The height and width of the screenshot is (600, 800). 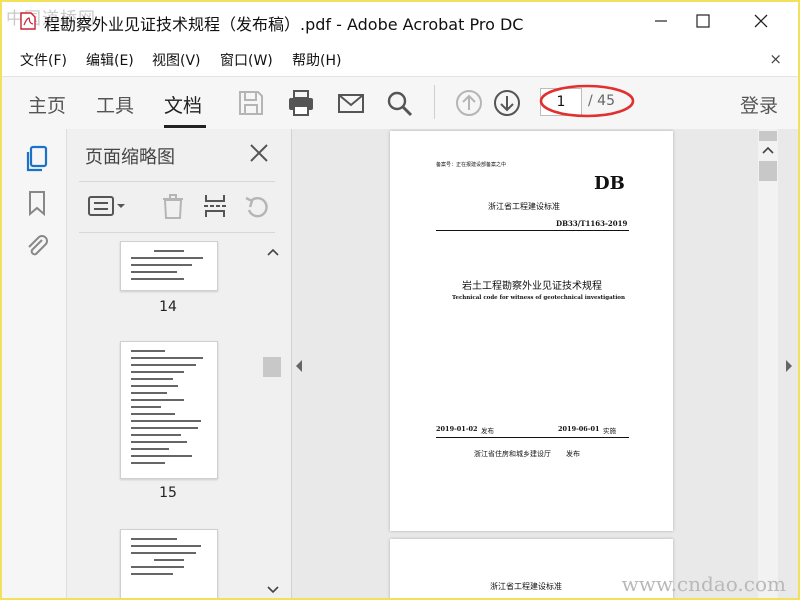 I want to click on active-tab-indicator, so click(x=185, y=126).